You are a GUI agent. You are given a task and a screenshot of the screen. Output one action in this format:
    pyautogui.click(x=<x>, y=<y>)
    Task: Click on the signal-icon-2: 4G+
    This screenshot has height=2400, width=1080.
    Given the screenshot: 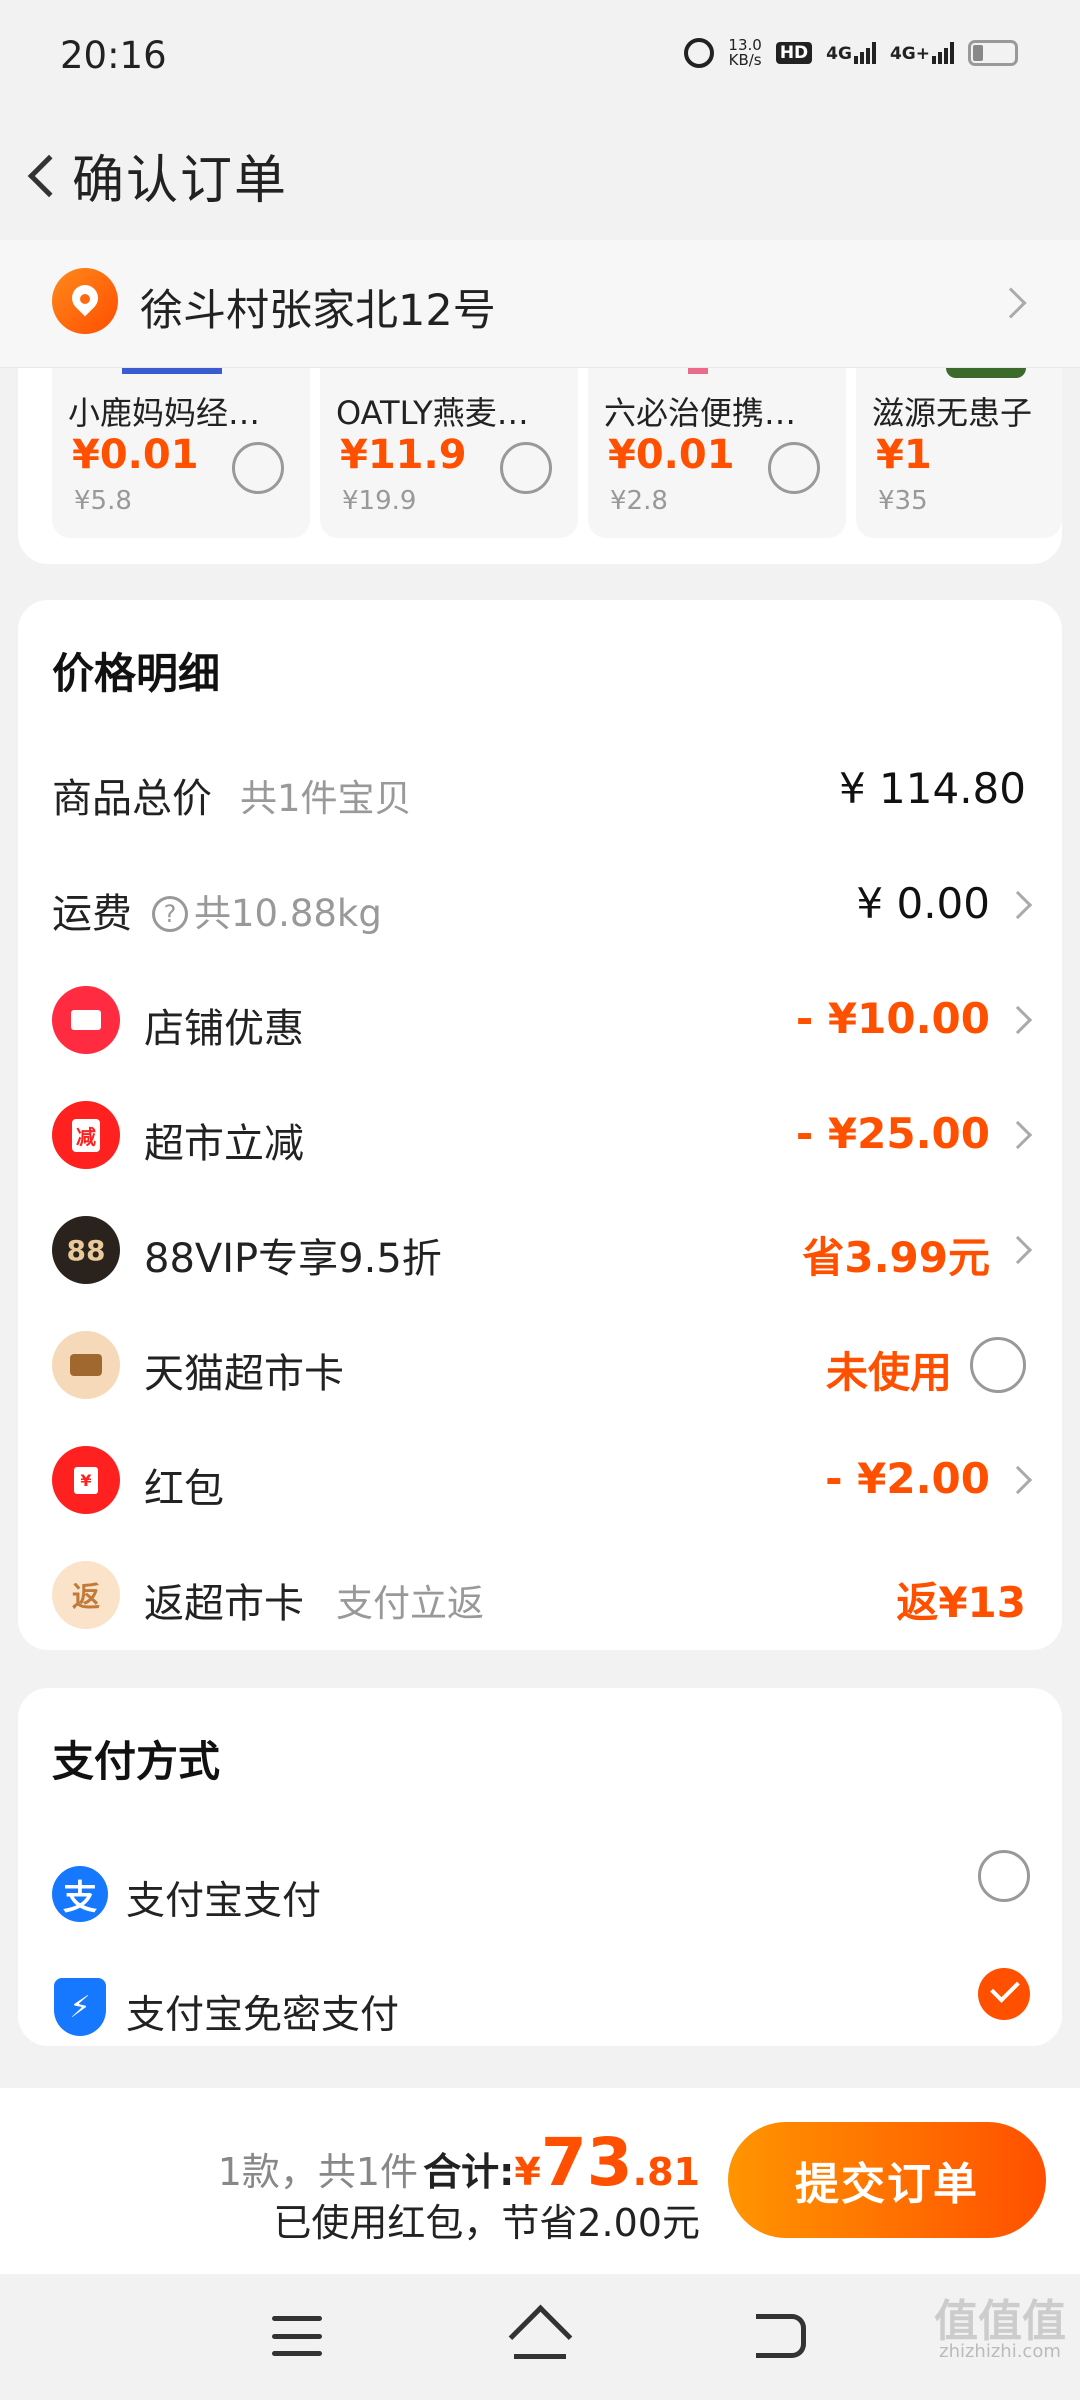 What is the action you would take?
    pyautogui.click(x=922, y=53)
    